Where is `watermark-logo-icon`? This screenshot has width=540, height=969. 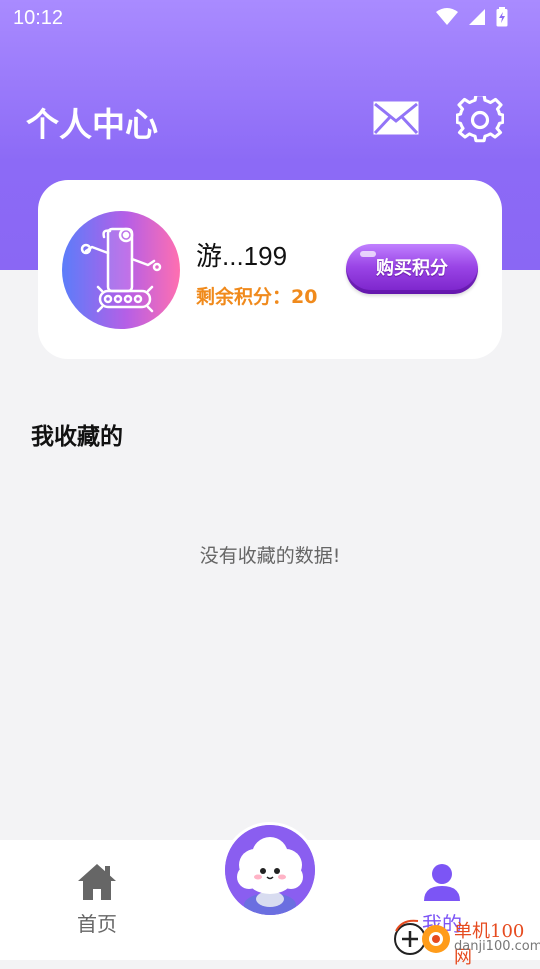
watermark-logo-icon is located at coordinates (422, 937).